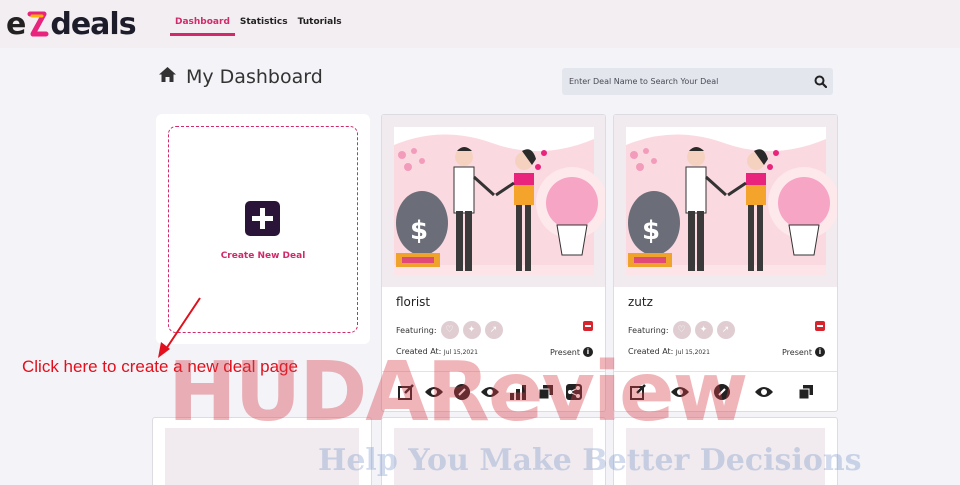  I want to click on app-logo: e deals, so click(71, 24).